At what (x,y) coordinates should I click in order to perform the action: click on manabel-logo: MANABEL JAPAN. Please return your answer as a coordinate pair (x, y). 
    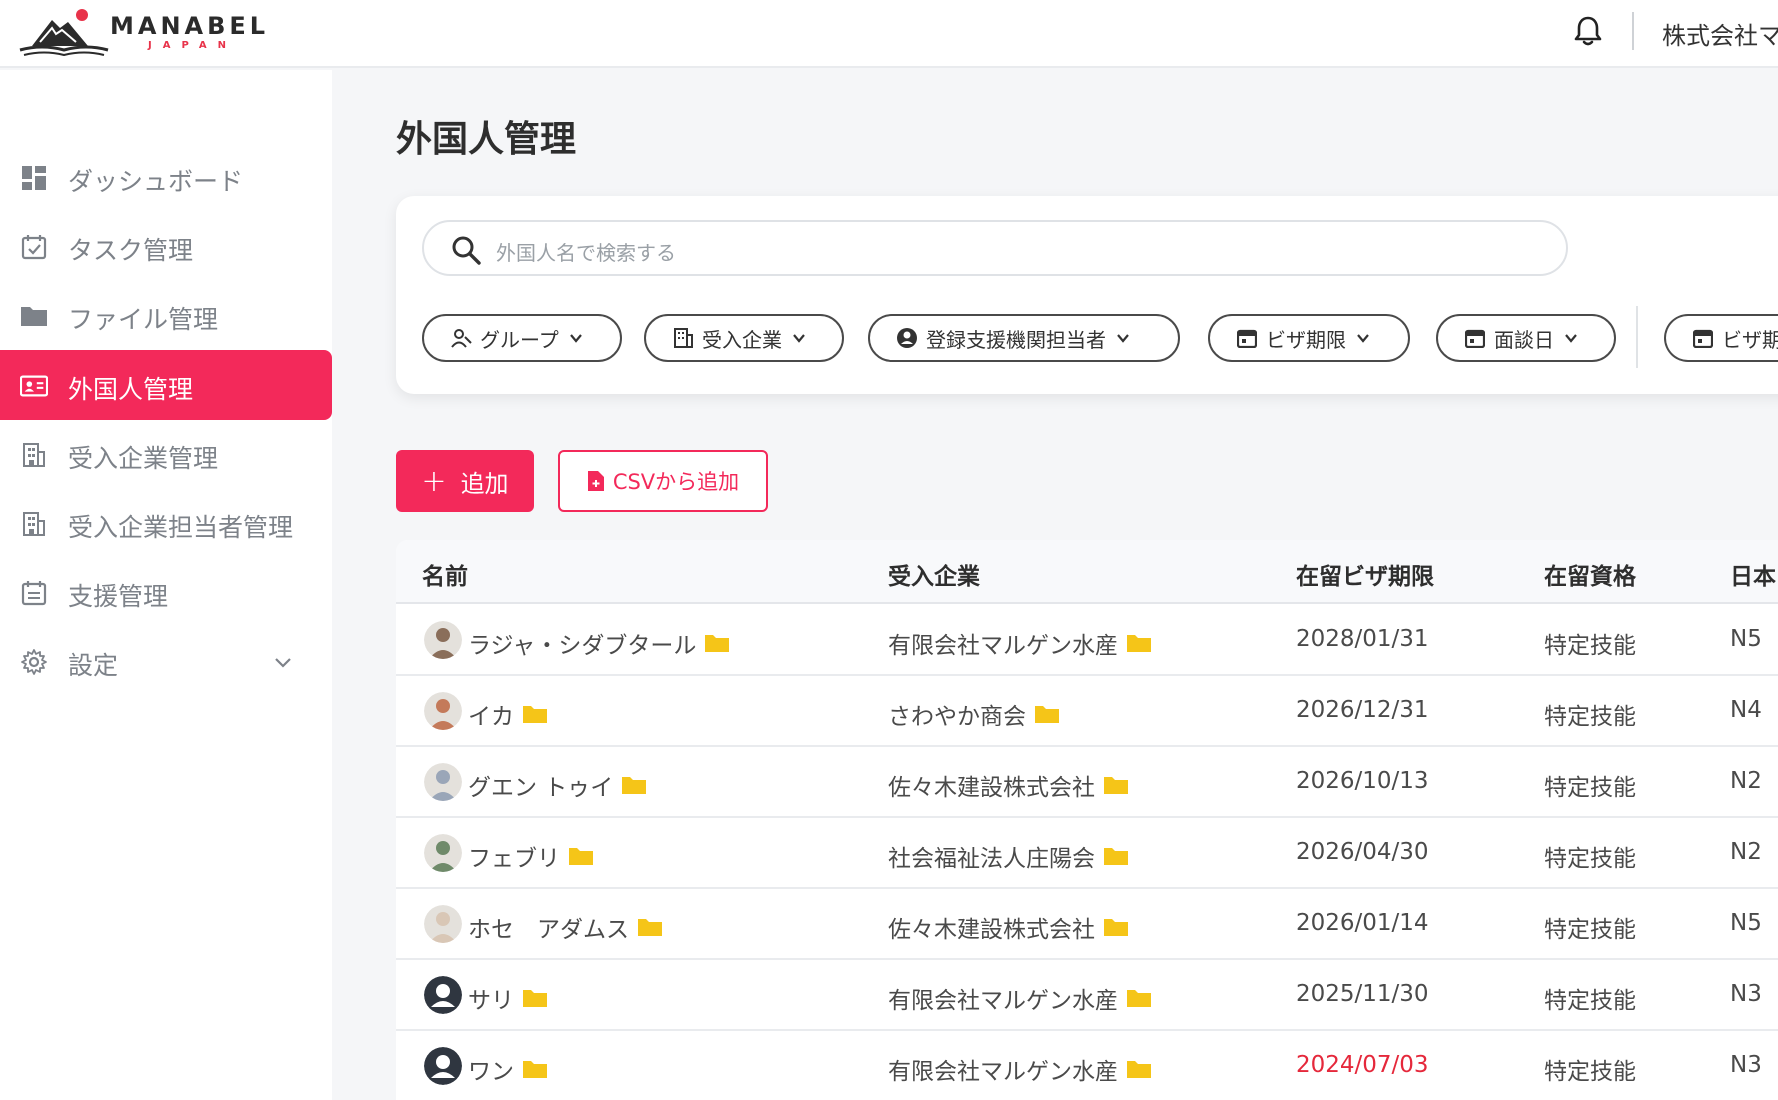
    Looking at the image, I should click on (141, 32).